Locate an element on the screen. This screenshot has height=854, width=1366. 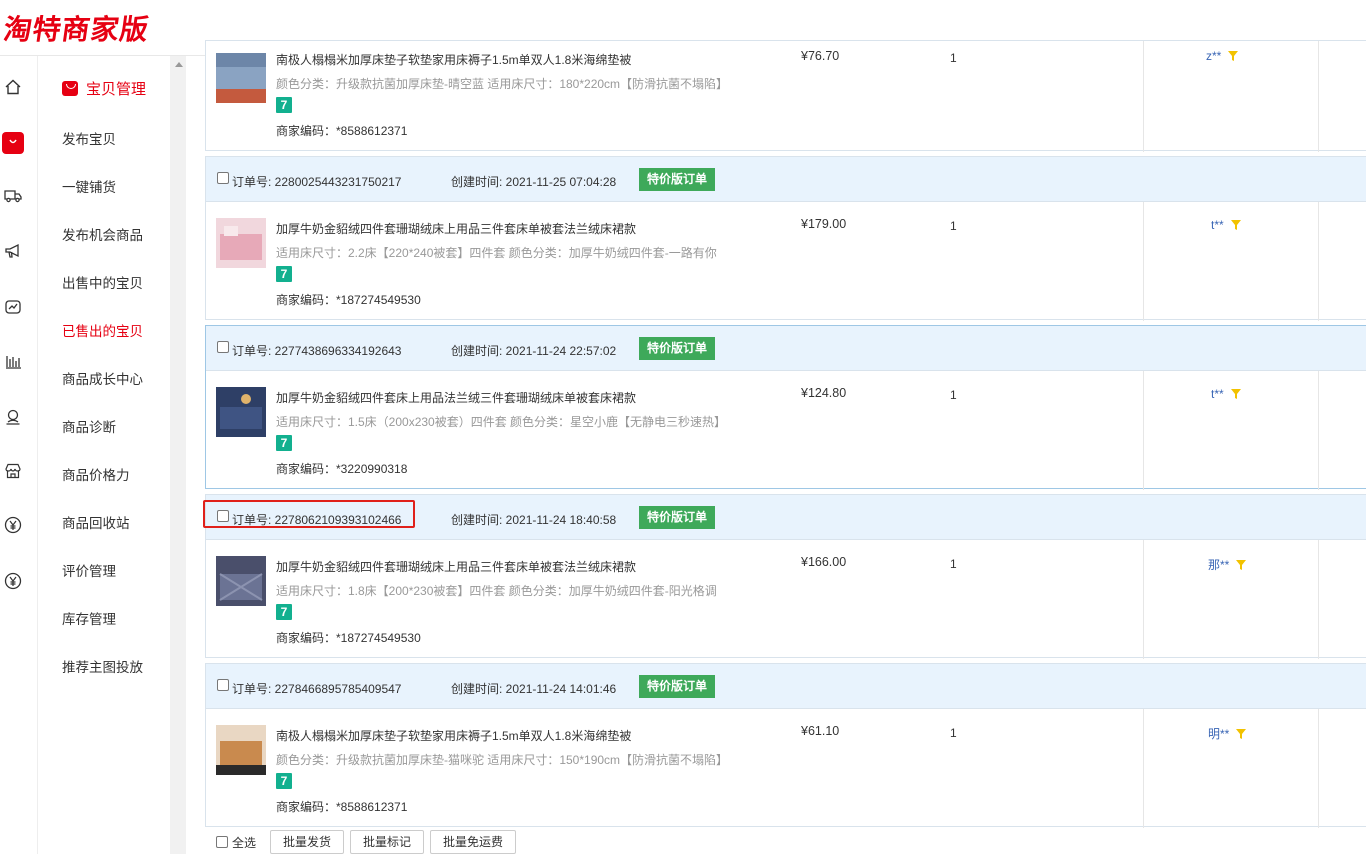
sidebar-item-growth-center: 商品成长中心 is located at coordinates (102, 378).